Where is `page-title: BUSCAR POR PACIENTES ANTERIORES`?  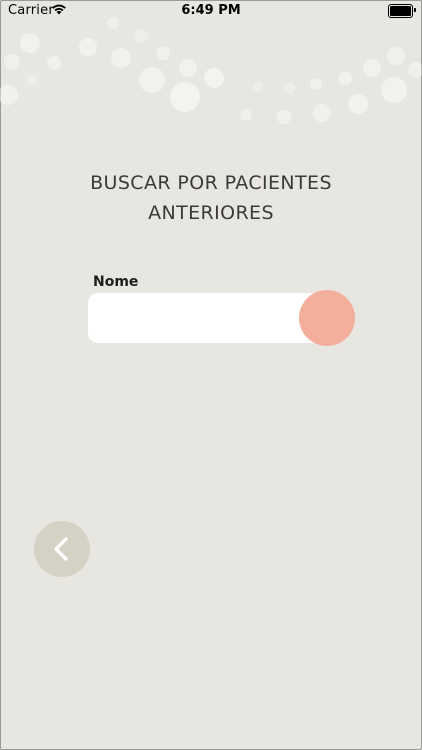
page-title: BUSCAR POR PACIENTES ANTERIORES is located at coordinates (211, 198).